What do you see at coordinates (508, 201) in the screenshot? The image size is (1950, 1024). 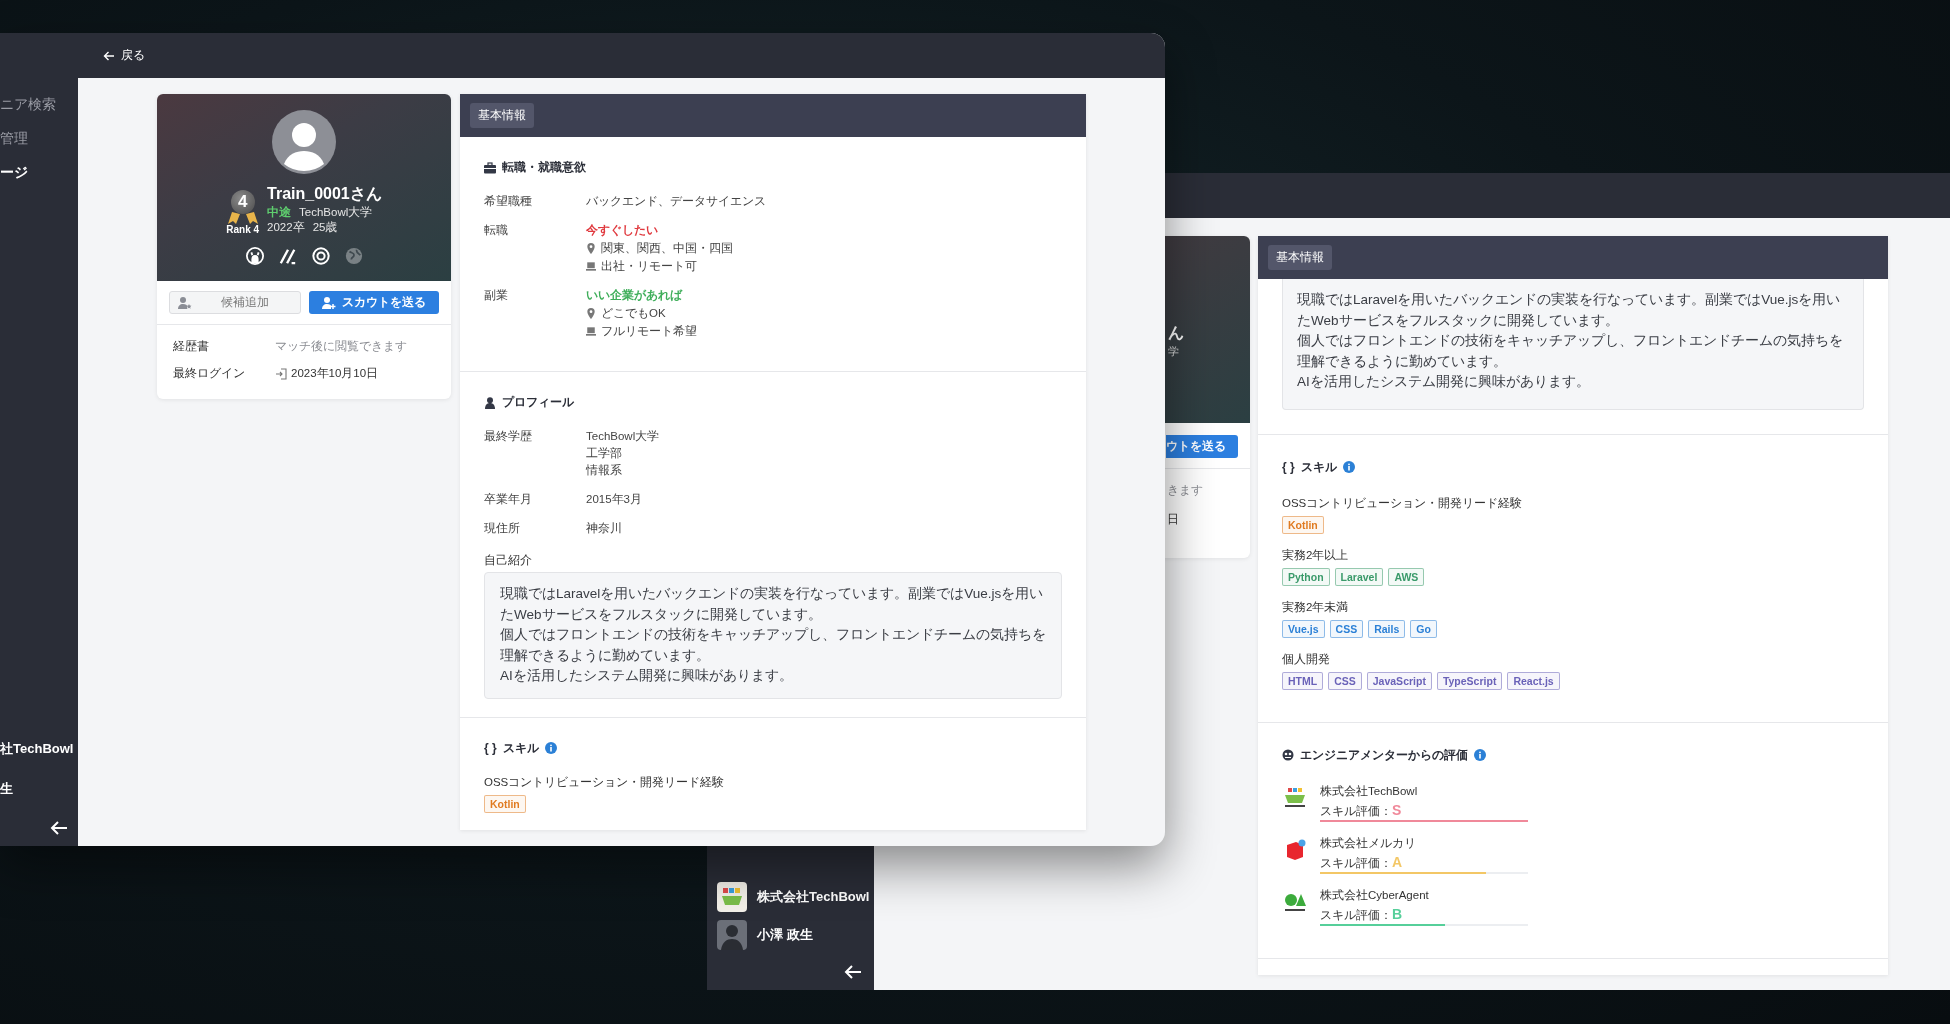 I see `field-label: 希望職種` at bounding box center [508, 201].